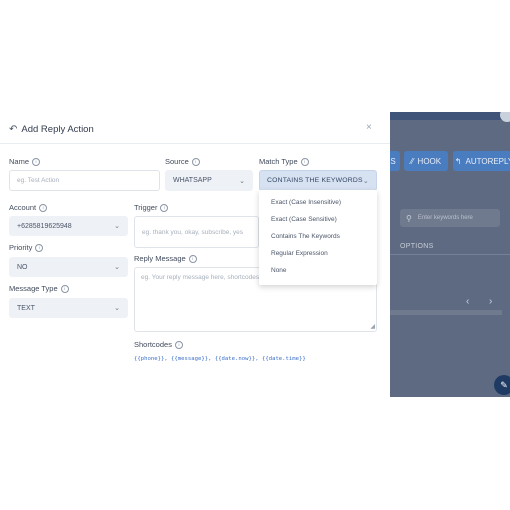  What do you see at coordinates (21, 247) in the screenshot?
I see `priority-label-text: Priority` at bounding box center [21, 247].